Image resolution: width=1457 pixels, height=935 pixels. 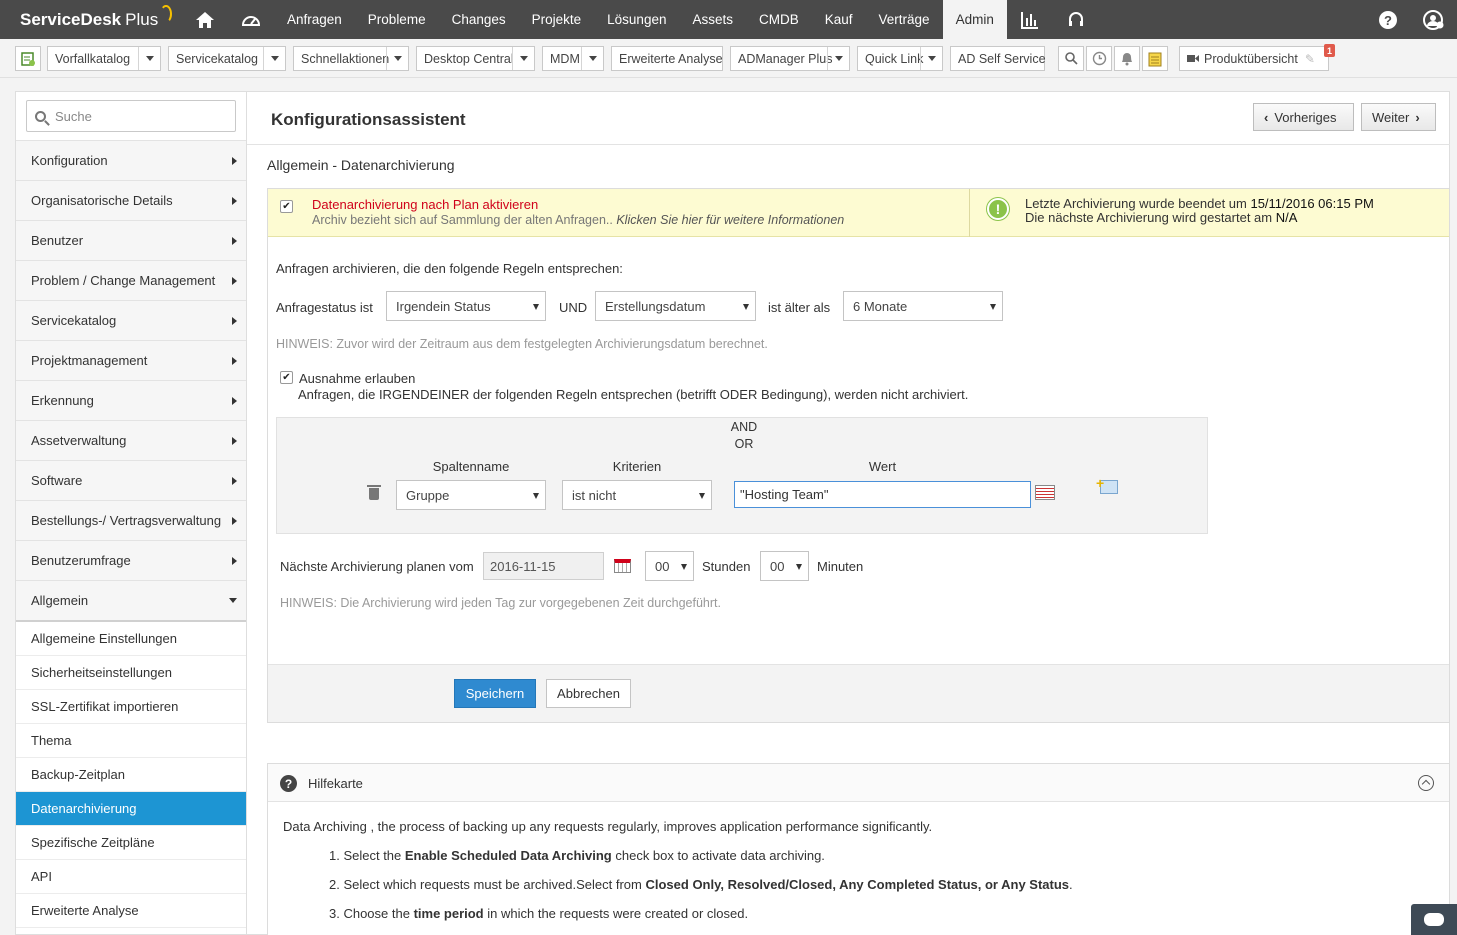 What do you see at coordinates (131, 843) in the screenshot?
I see `sidebar-subitem-spezifische-zeitplaene: Spezifische Zeitpläne` at bounding box center [131, 843].